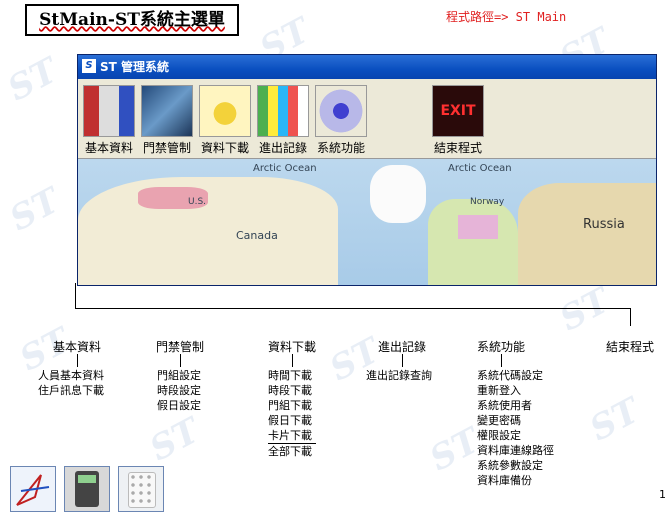 This screenshot has height=516, width=666. What do you see at coordinates (292, 375) in the screenshot?
I see `menu-item-time-download: 時間下載` at bounding box center [292, 375].